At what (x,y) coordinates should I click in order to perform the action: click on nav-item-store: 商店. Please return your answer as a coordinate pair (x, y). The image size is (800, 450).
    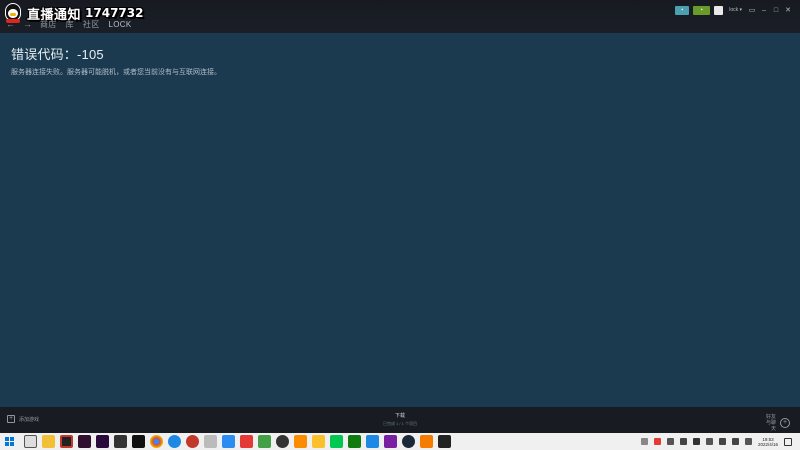
    Looking at the image, I should click on (48, 24).